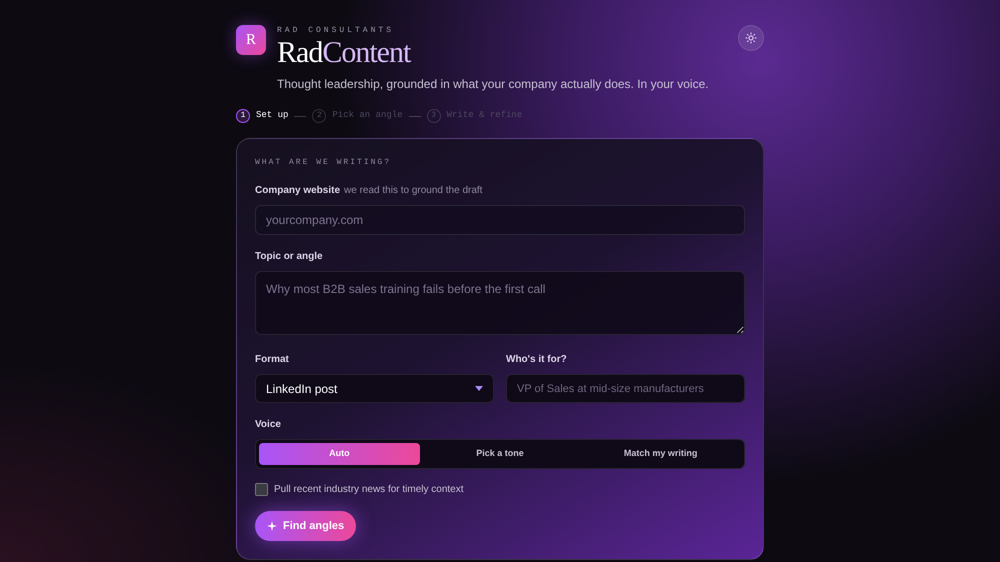 The height and width of the screenshot is (562, 1000). What do you see at coordinates (297, 191) in the screenshot?
I see `field-label: Company website` at bounding box center [297, 191].